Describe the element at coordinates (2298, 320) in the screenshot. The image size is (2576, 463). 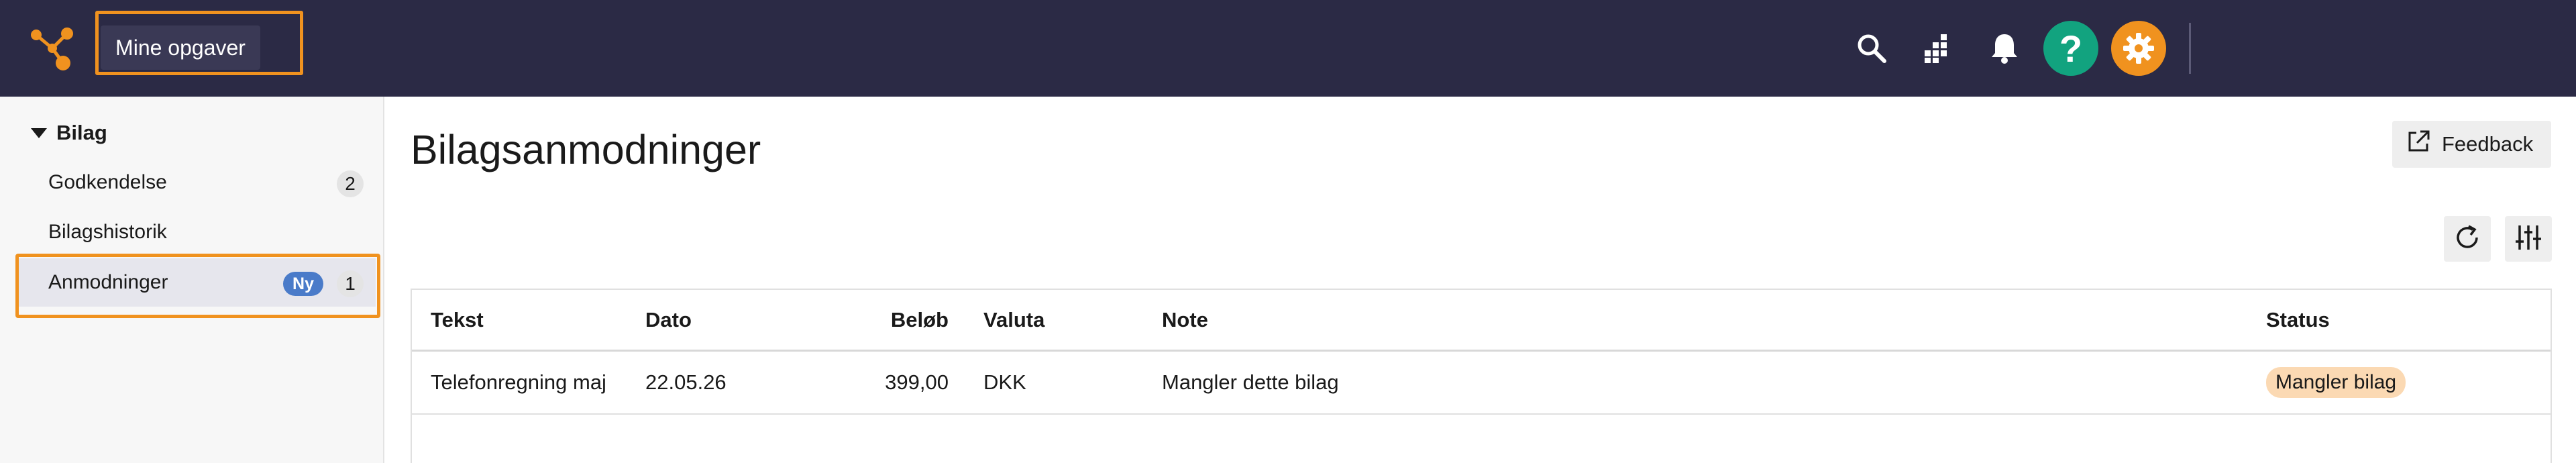
I see `column-header-status: Status` at that location.